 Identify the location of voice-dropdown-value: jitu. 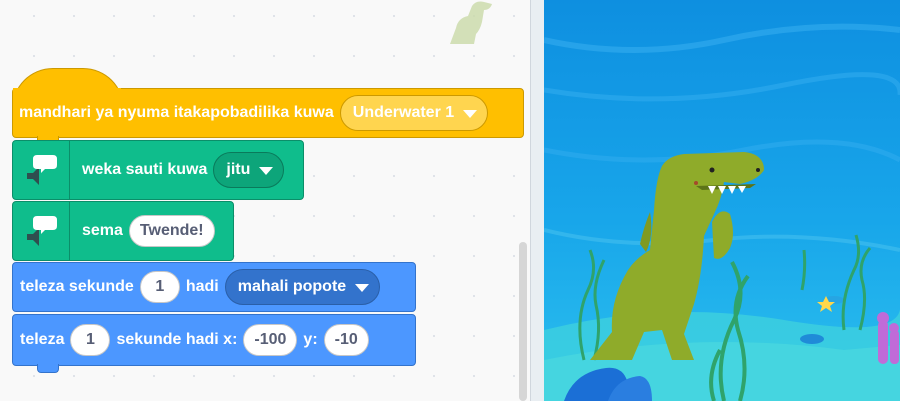
(238, 169).